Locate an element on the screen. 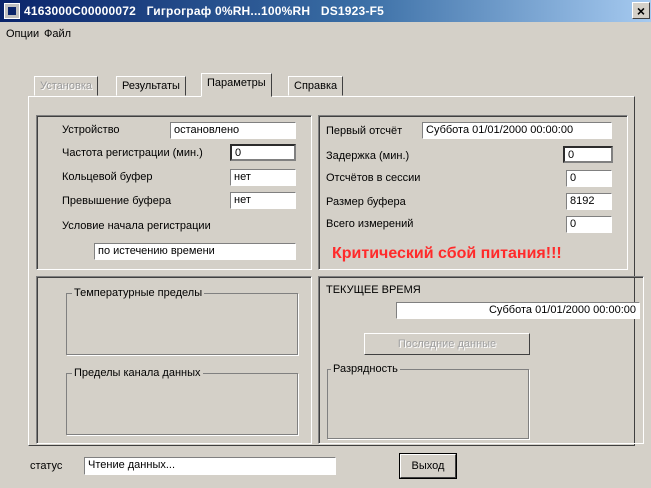  first-sample-label: Первый отсчёт is located at coordinates (364, 131).